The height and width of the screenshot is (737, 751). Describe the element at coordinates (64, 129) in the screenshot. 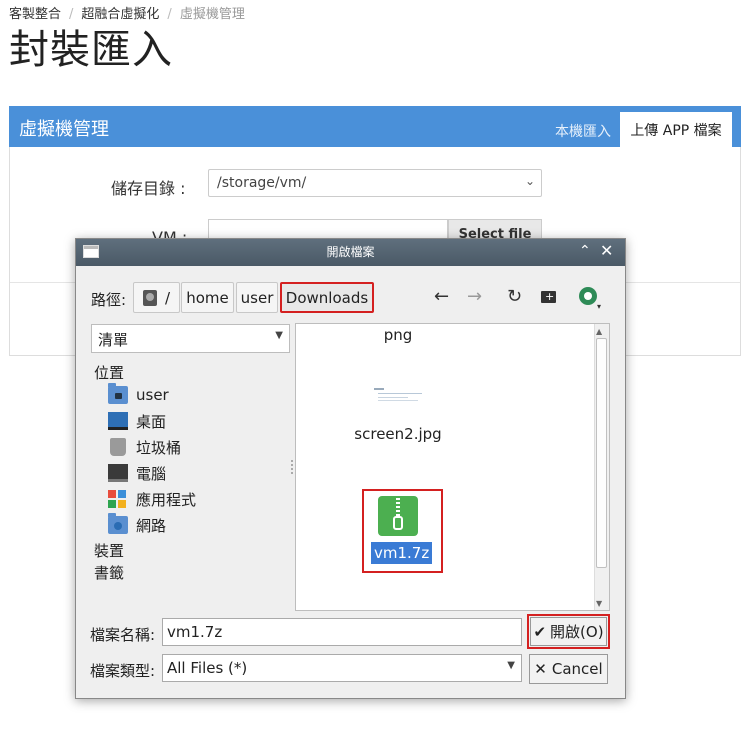

I see `panel-title: 虛擬機管理` at that location.